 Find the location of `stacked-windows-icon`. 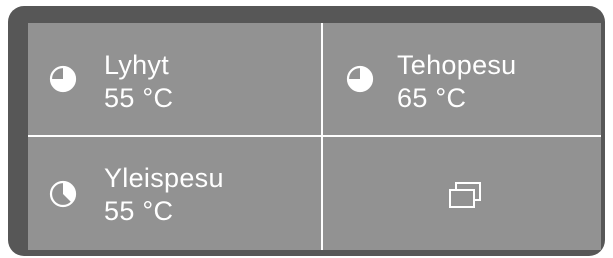

stacked-windows-icon is located at coordinates (465, 195).